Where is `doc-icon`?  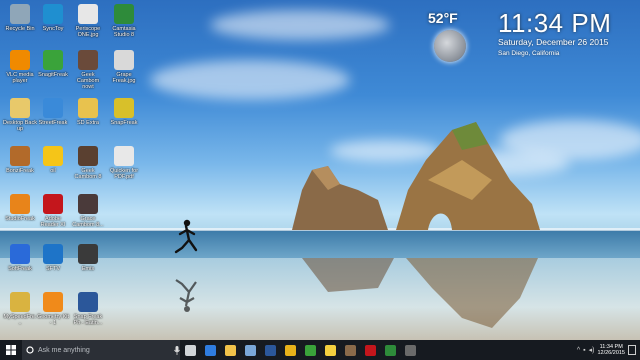 doc-icon is located at coordinates (20, 108).